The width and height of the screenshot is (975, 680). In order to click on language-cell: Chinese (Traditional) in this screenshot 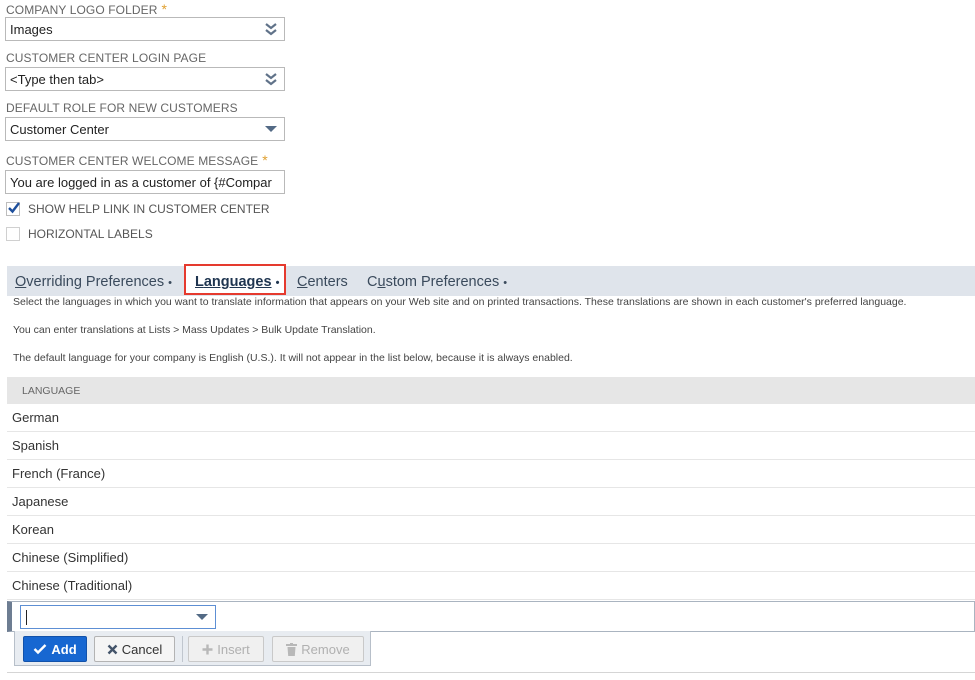, I will do `click(72, 585)`.